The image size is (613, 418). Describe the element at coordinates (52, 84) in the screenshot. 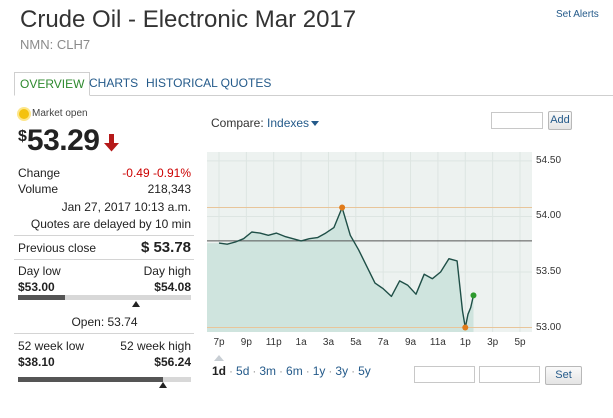

I see `tab-overview: OVERVIEW` at that location.